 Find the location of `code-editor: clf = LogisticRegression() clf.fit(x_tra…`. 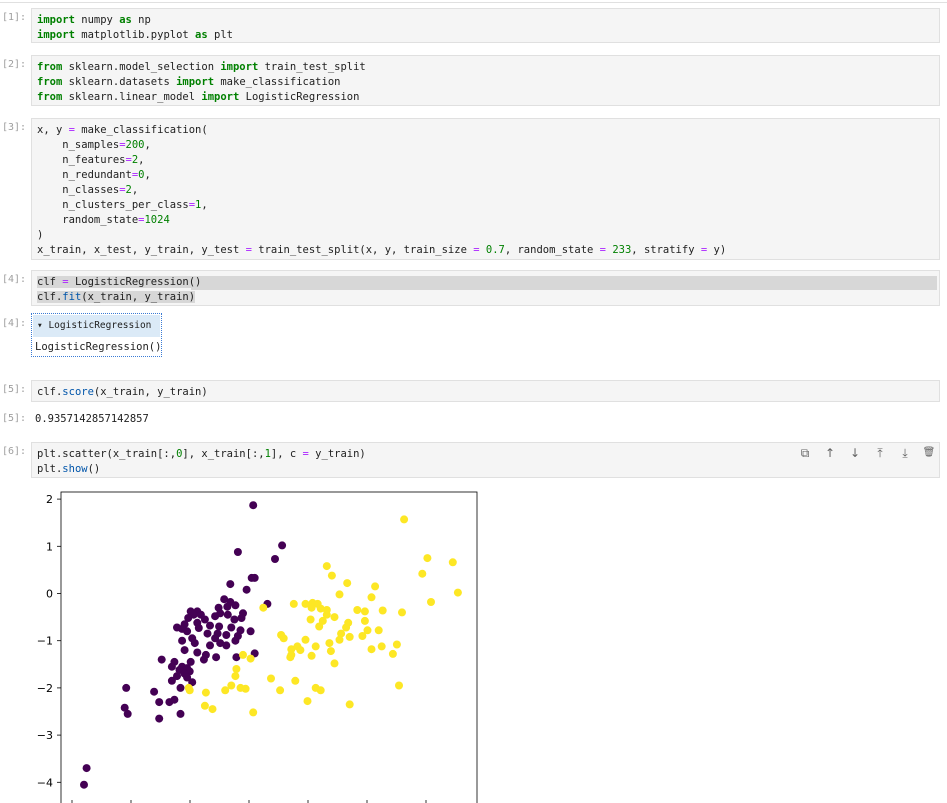

code-editor: clf = LogisticRegression() clf.fit(x_tra… is located at coordinates (485, 288).